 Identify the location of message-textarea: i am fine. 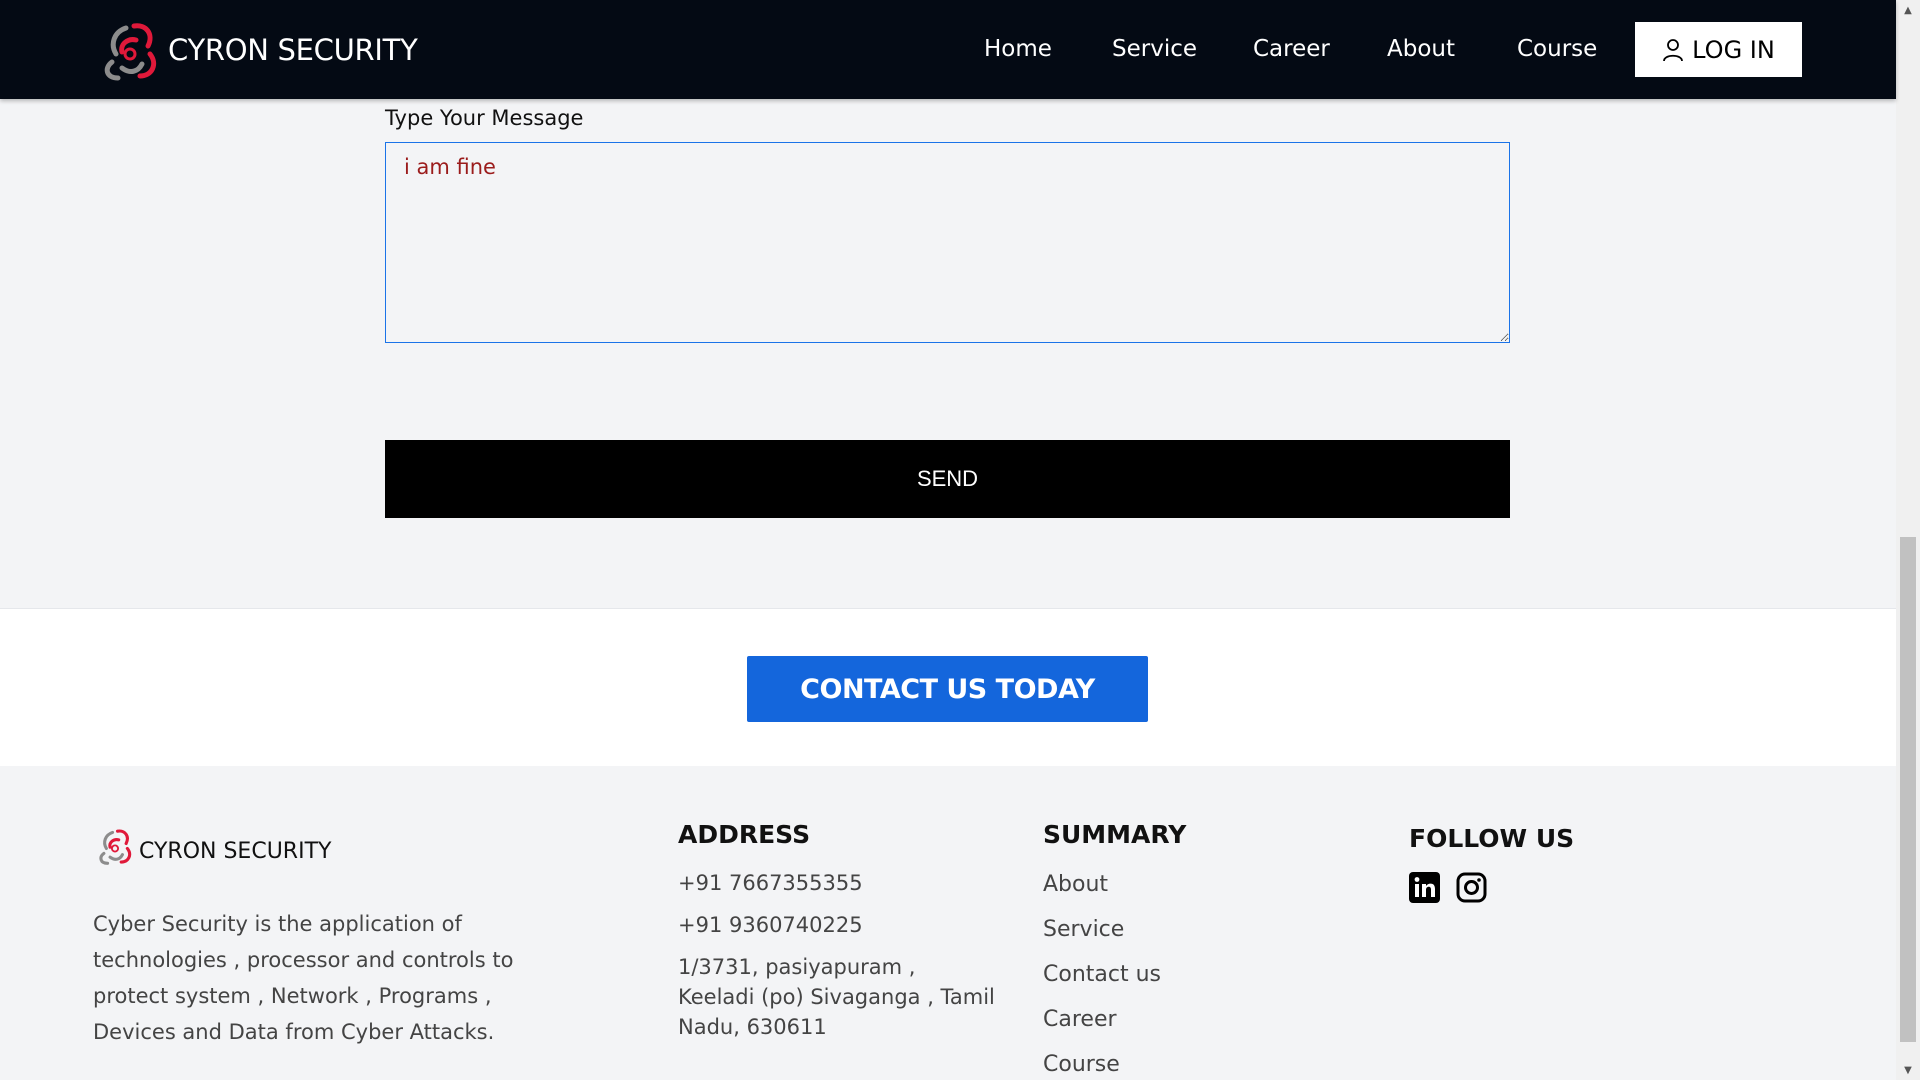
(947, 242).